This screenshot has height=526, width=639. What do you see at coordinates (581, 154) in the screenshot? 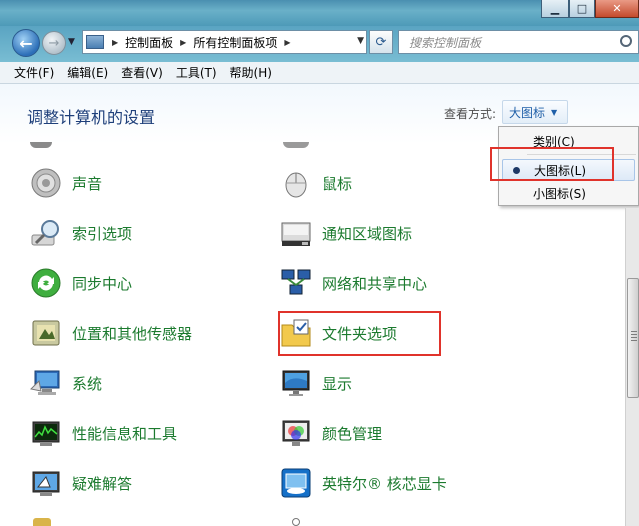
I see `menu-separator` at bounding box center [581, 154].